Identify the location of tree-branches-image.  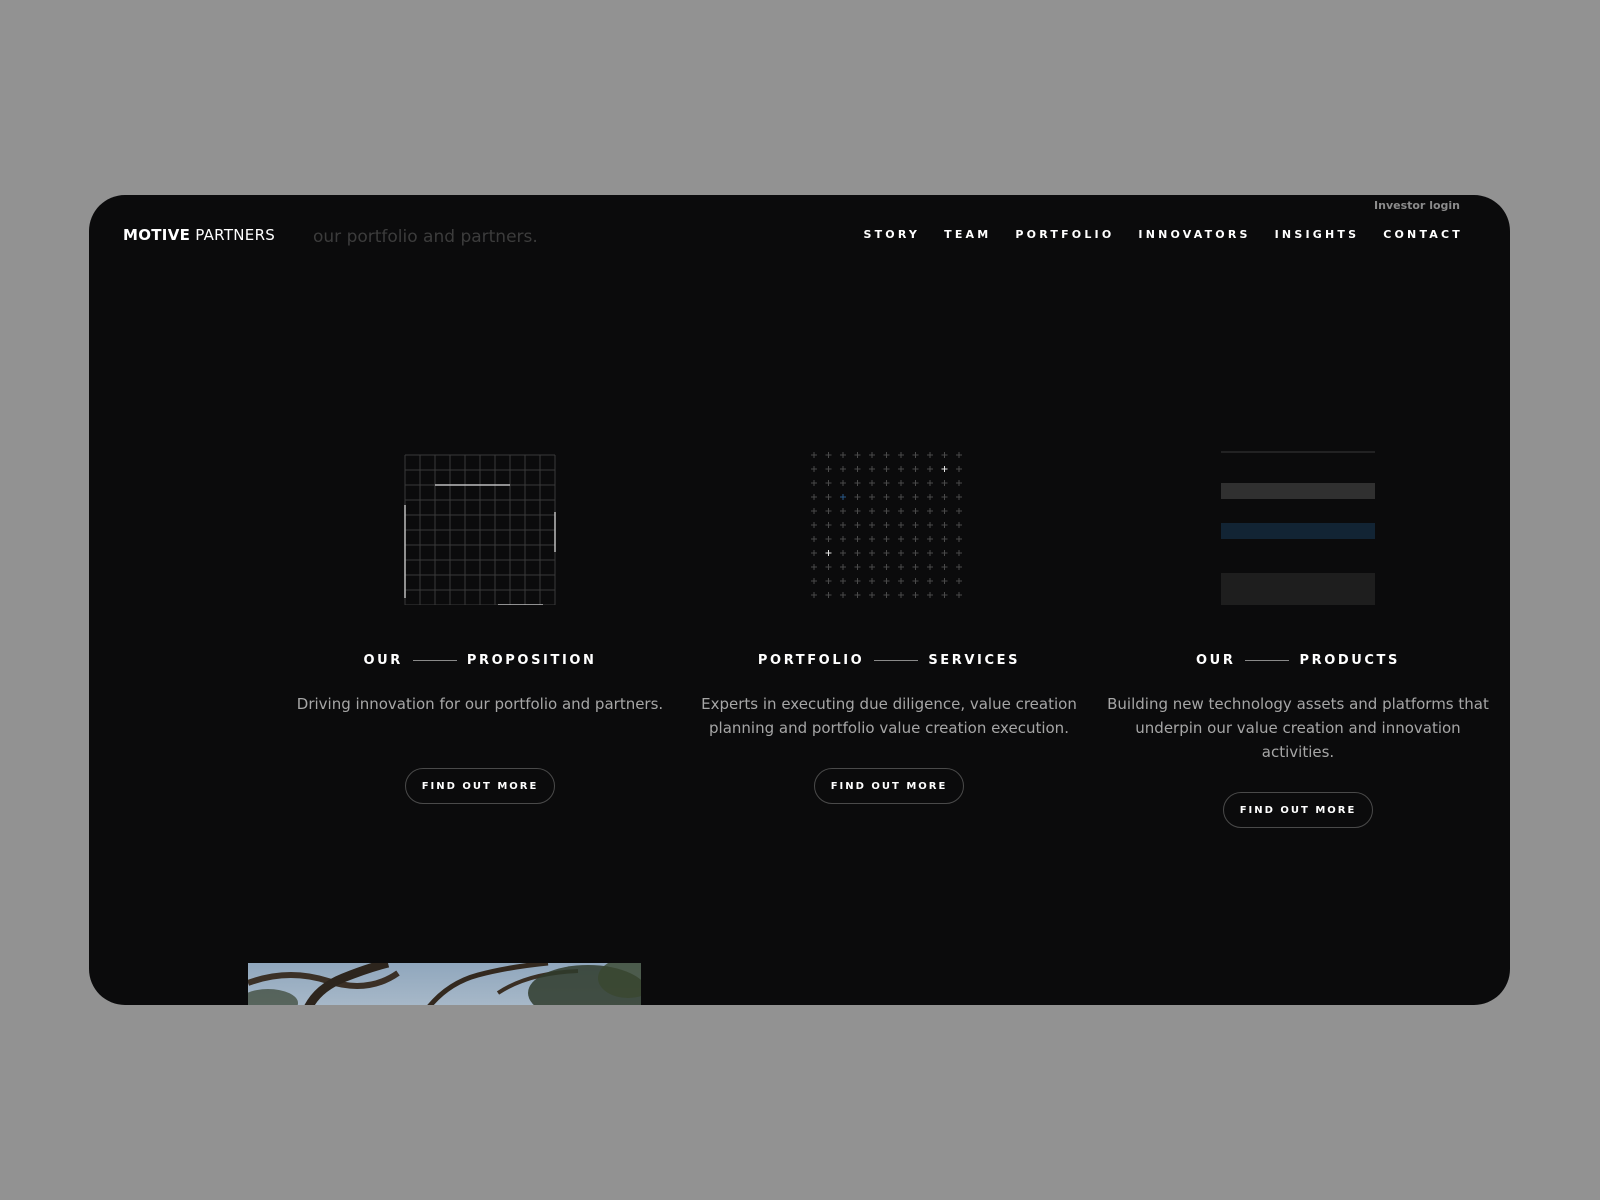
(444, 984).